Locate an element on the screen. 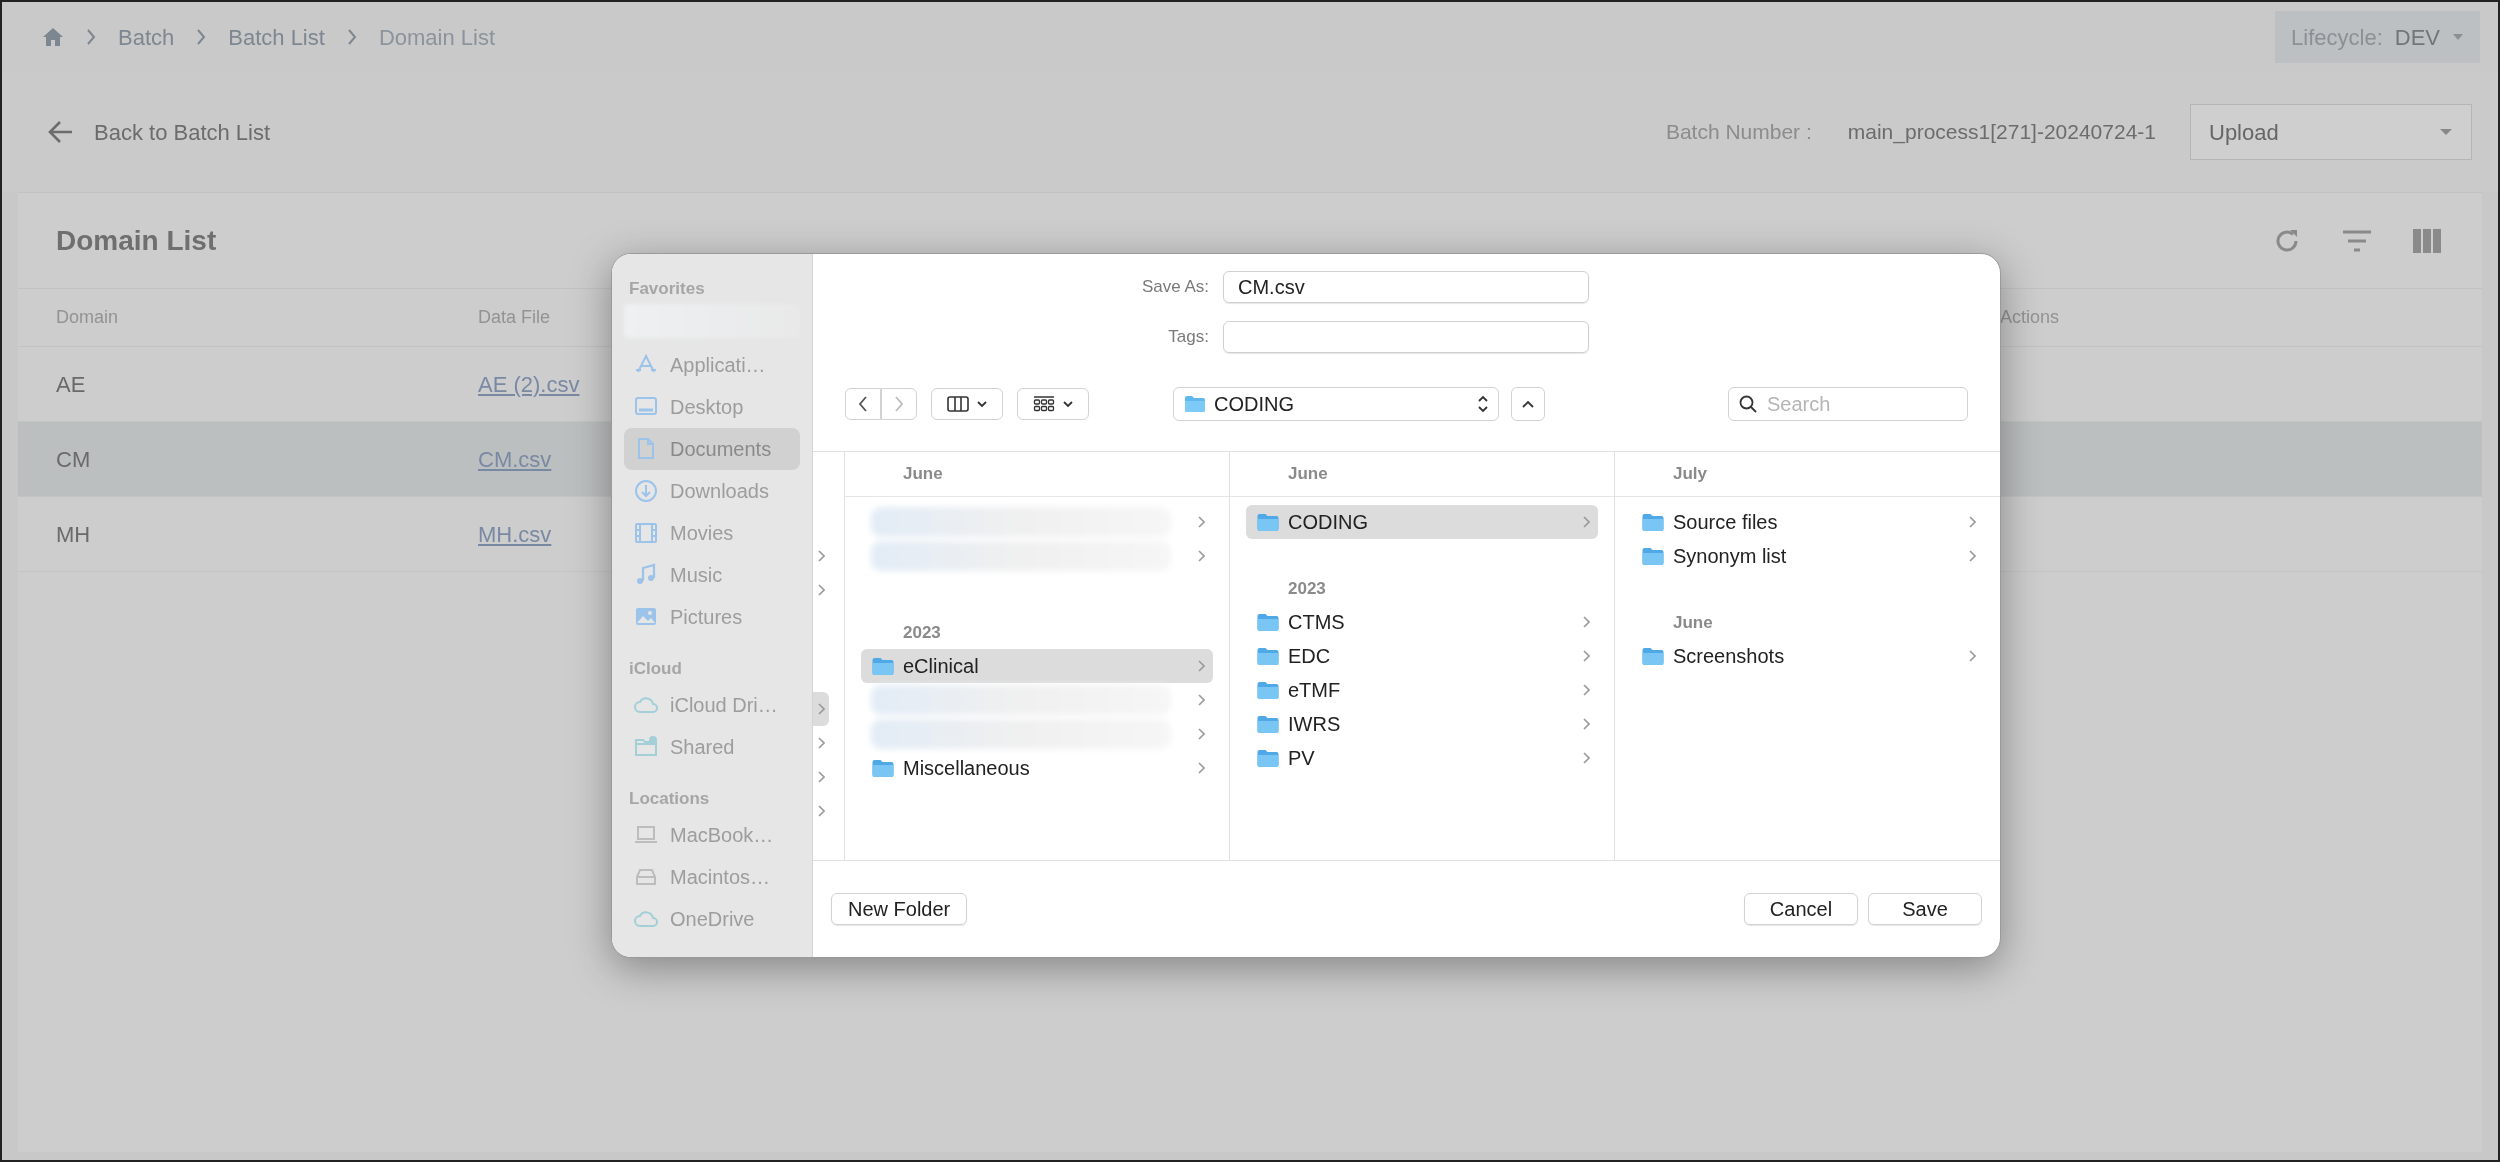 The width and height of the screenshot is (2500, 1162). sidebar-heading: Locations is located at coordinates (669, 799).